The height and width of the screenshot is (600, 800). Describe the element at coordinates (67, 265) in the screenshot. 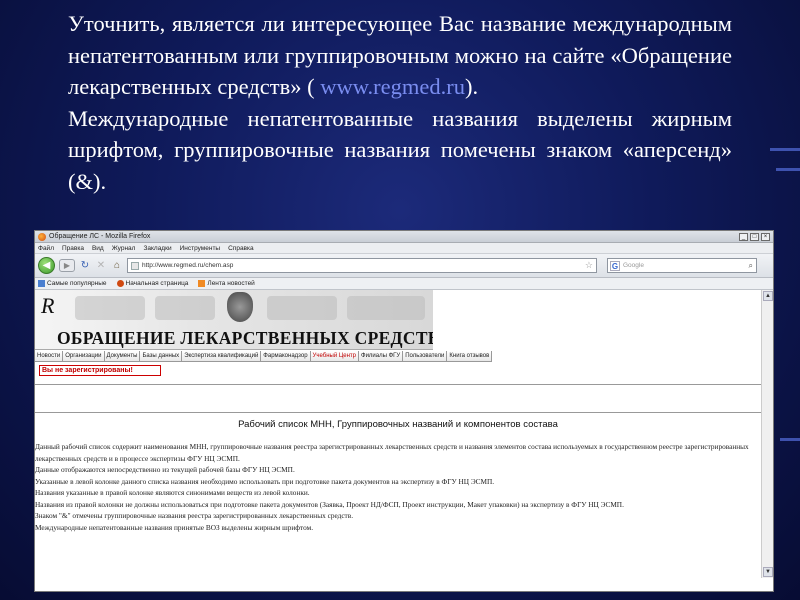

I see `forward-arrow-icon: ▶` at that location.